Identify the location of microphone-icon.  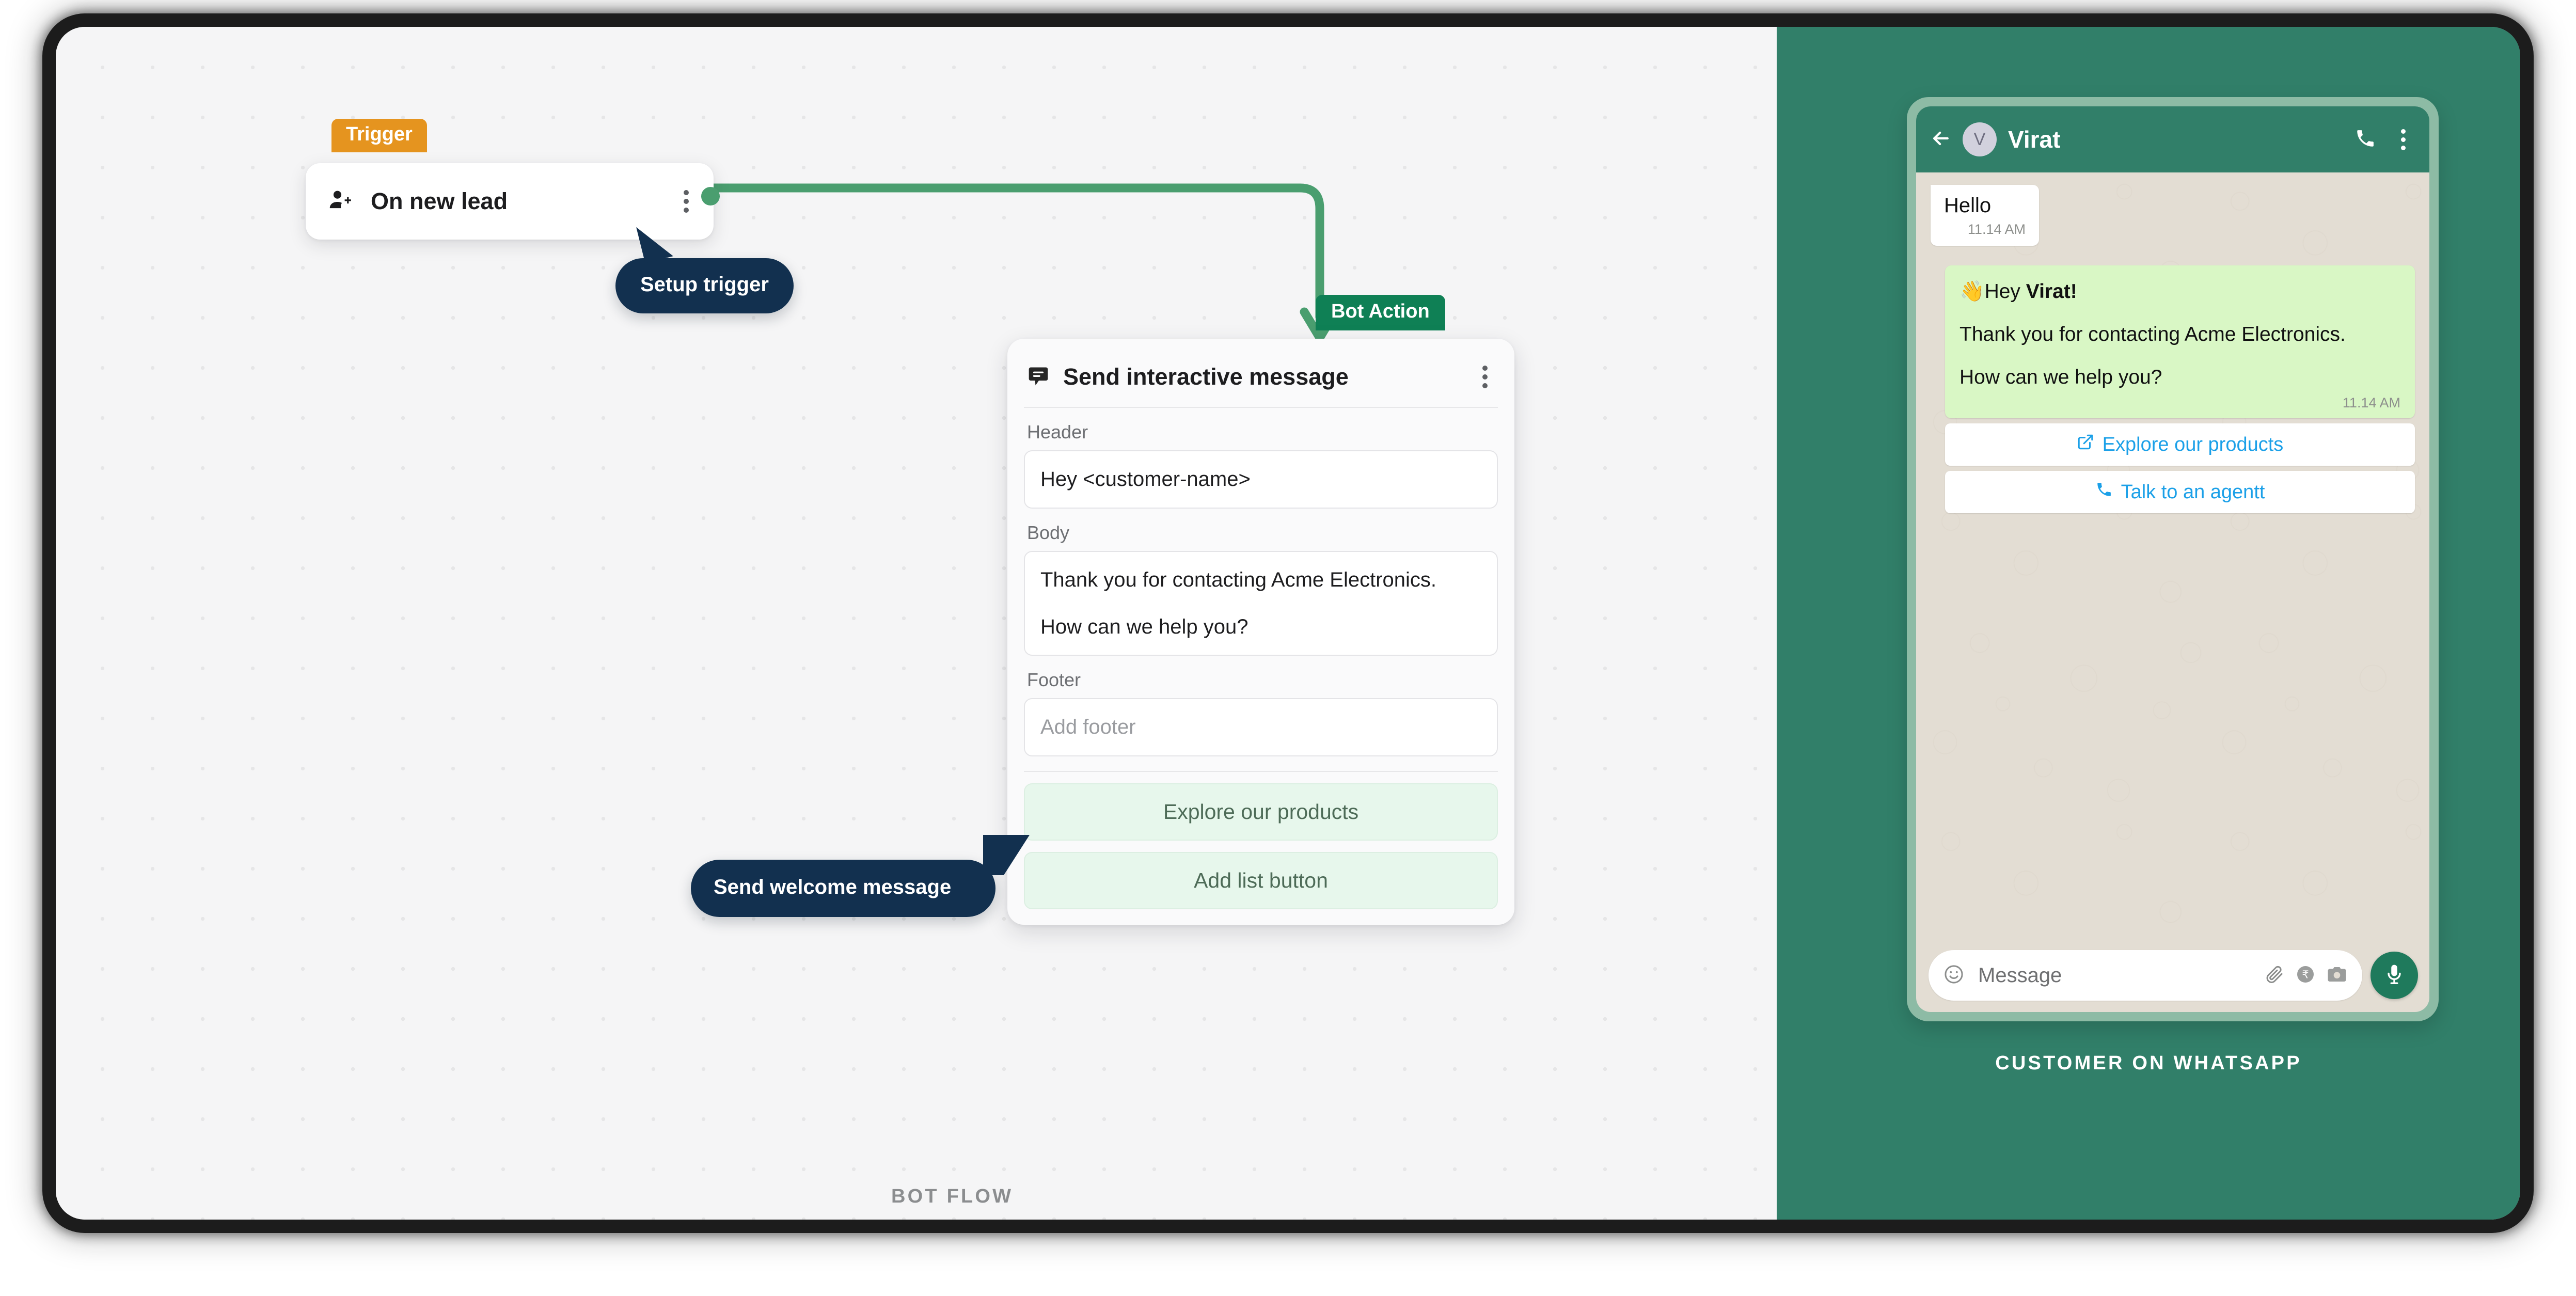
(2394, 976).